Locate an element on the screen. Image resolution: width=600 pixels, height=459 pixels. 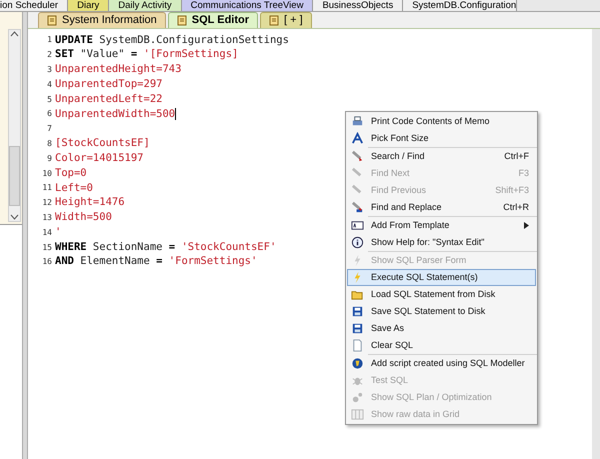
code-line: Width=500 is located at coordinates (83, 218).